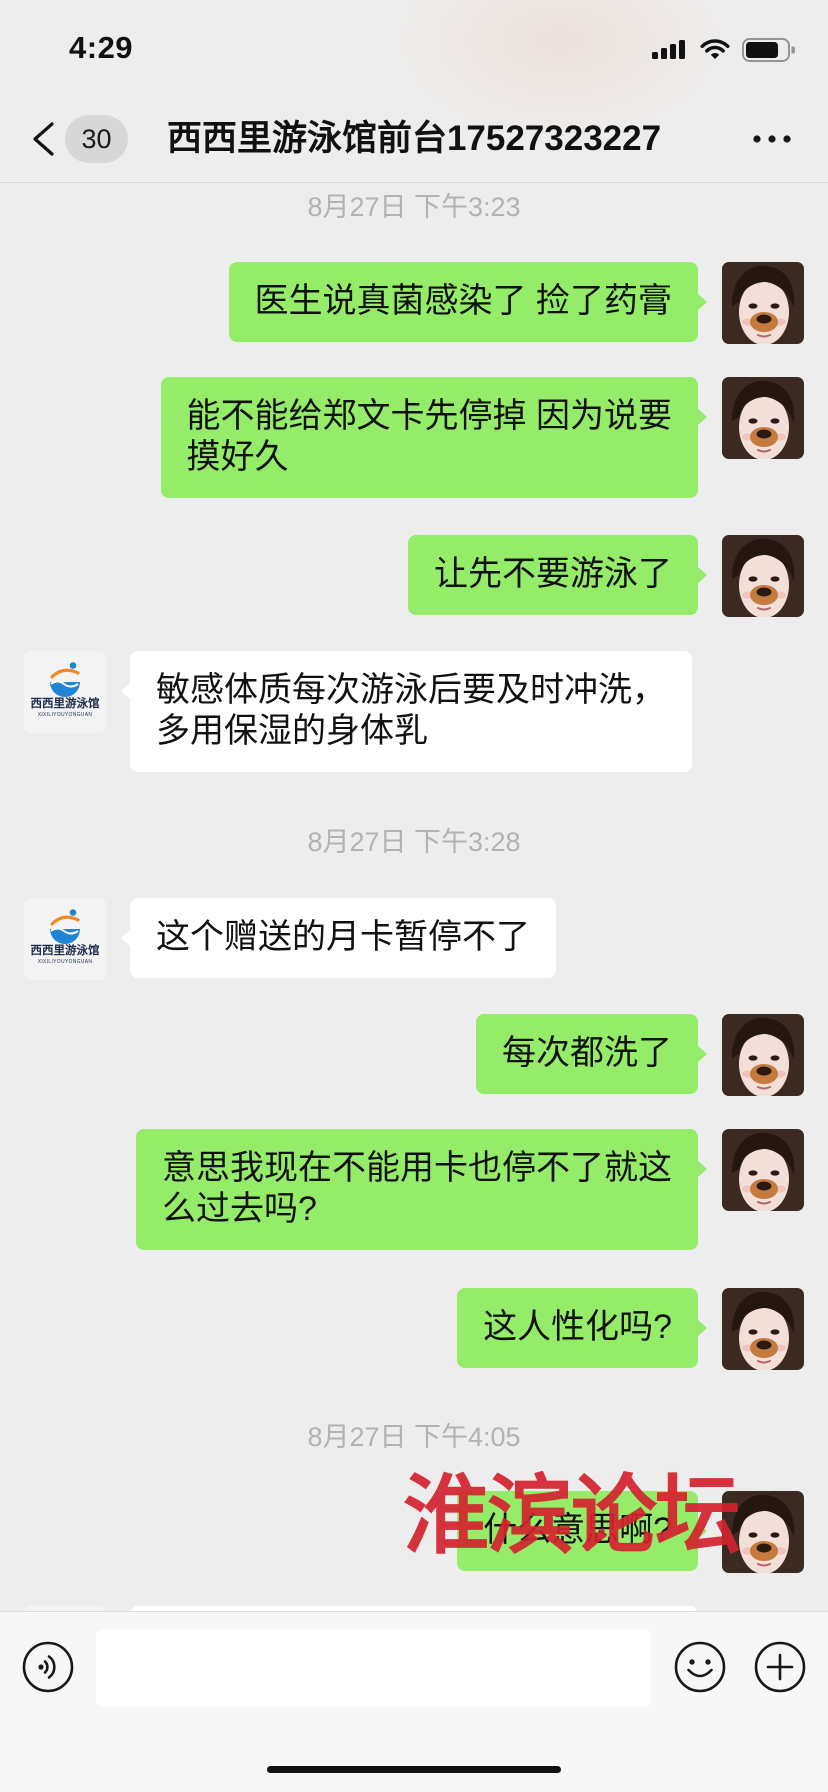  Describe the element at coordinates (414, 138) in the screenshot. I see `chat-title: 西西里游泳馆前台17527323227` at that location.